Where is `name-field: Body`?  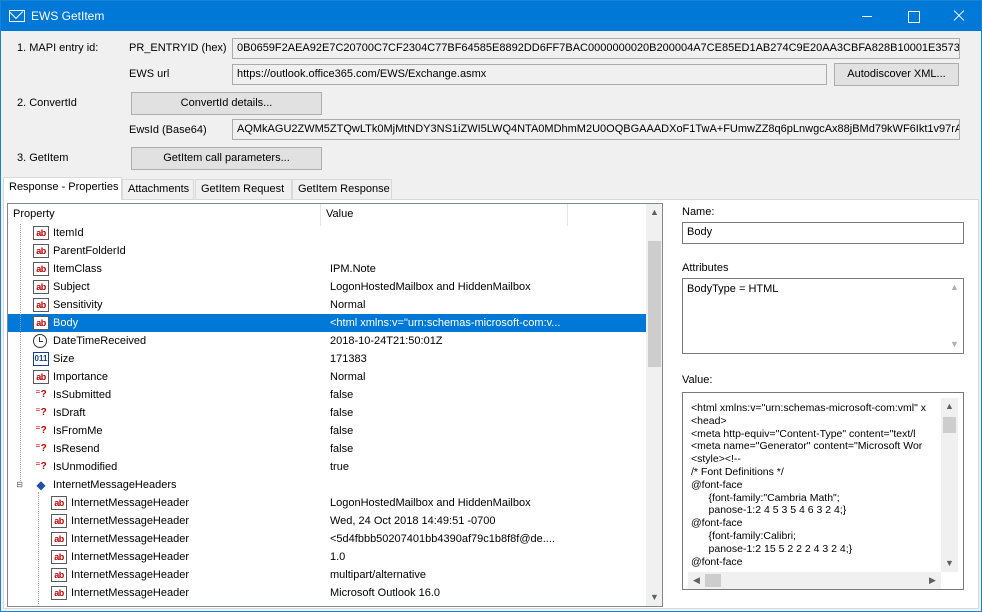 name-field: Body is located at coordinates (823, 233).